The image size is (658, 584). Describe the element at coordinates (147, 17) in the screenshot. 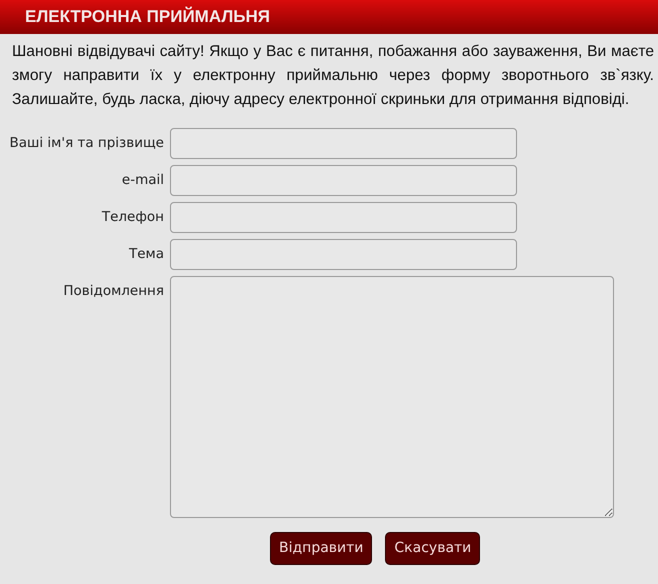

I see `header-title: ЕЛЕКТРОННА ПРИЙМАЛЬНЯ` at that location.